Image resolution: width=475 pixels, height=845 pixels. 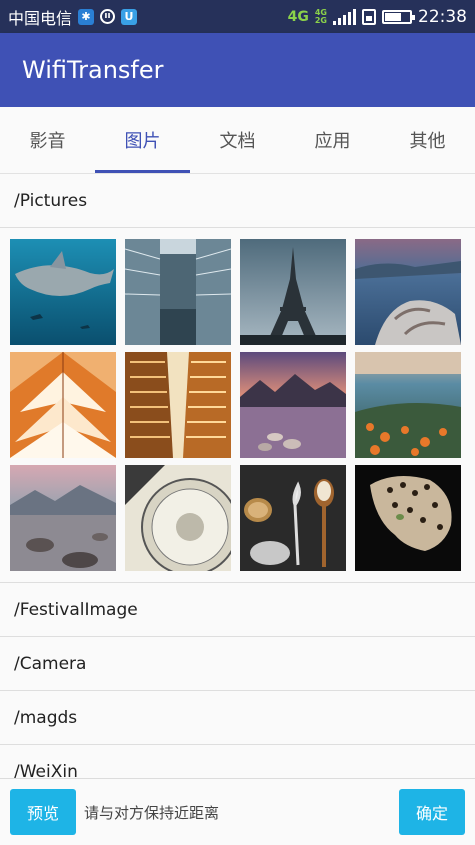 I want to click on battery-icon, so click(x=398, y=16).